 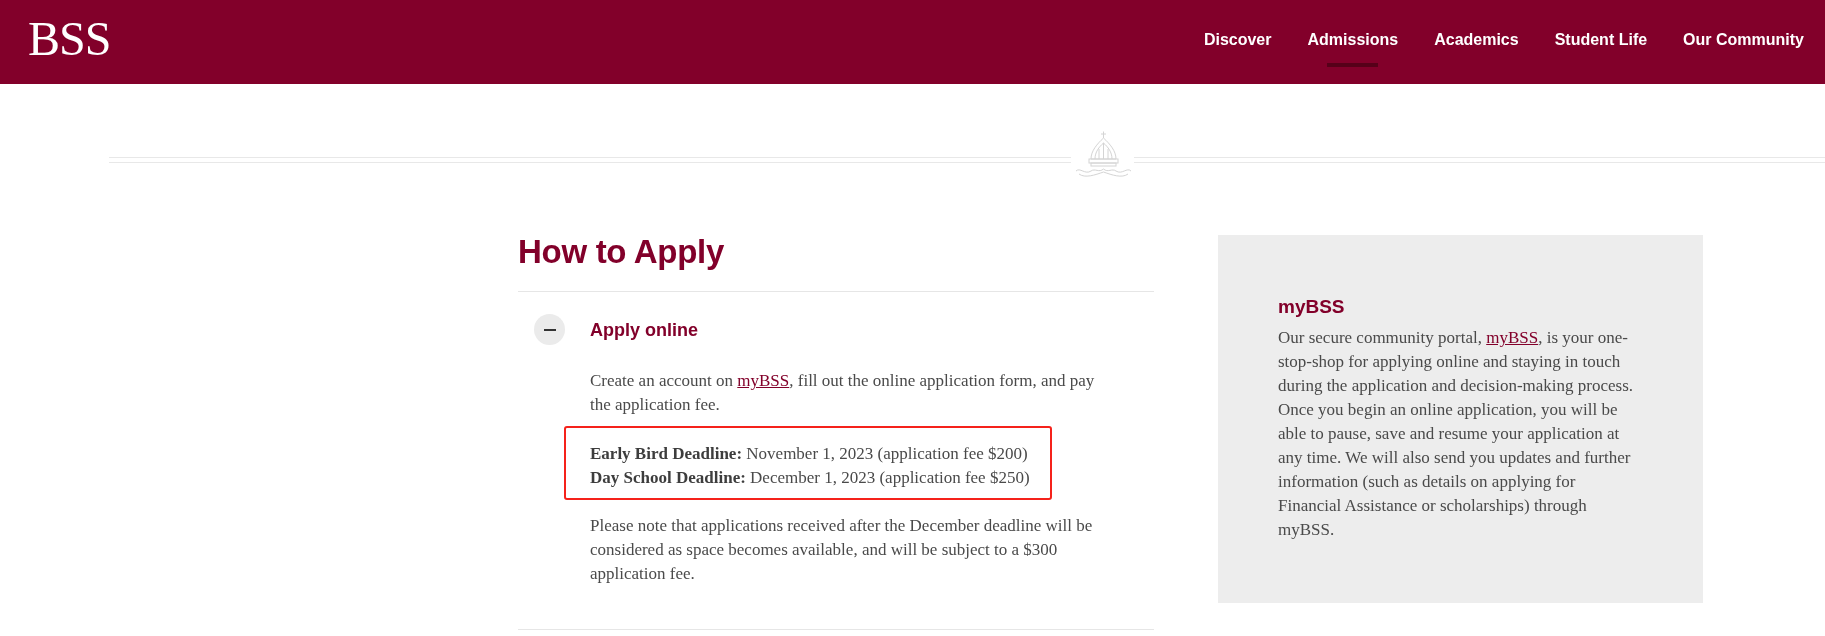 What do you see at coordinates (69, 39) in the screenshot?
I see `logo: BSS` at bounding box center [69, 39].